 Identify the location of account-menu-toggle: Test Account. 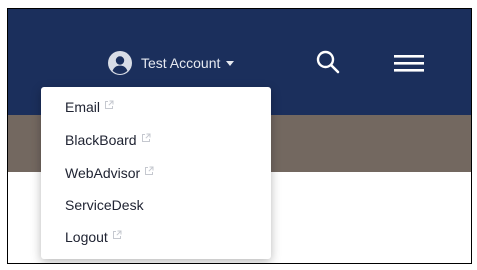
(171, 63).